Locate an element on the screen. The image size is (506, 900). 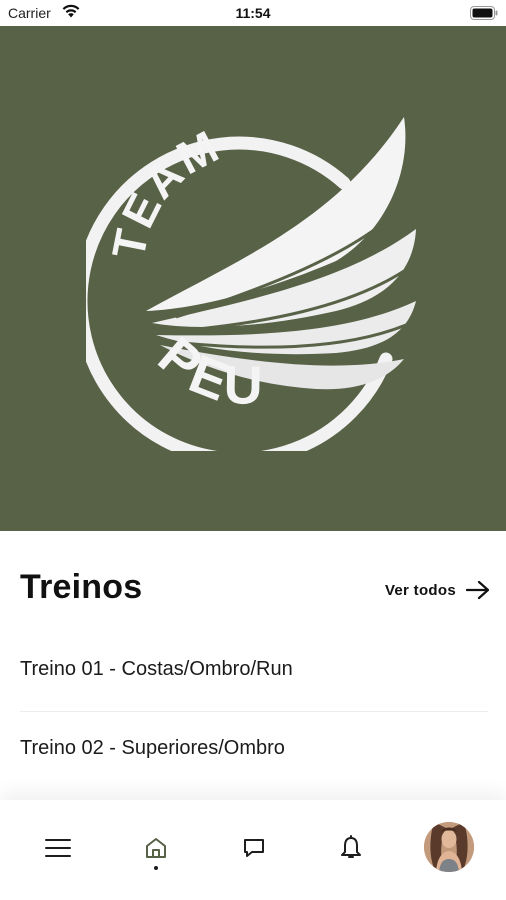
avatar is located at coordinates (449, 847).